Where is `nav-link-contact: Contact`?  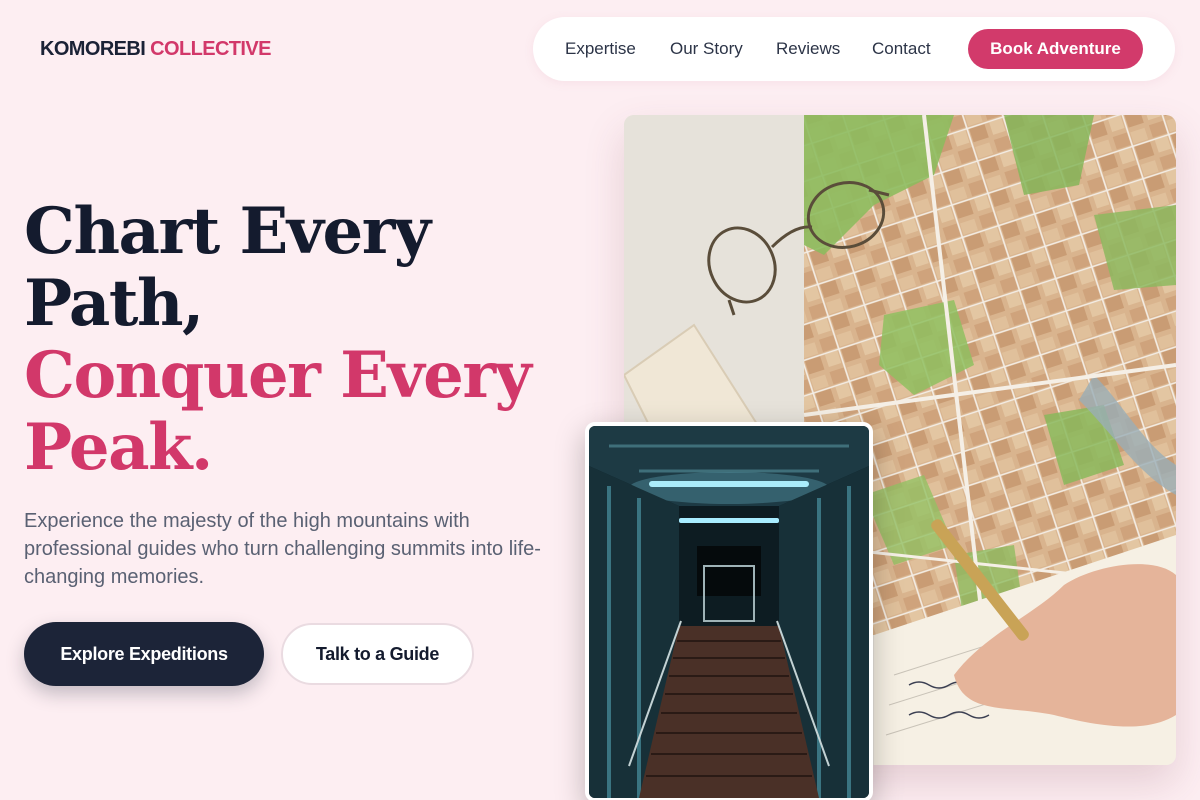
nav-link-contact: Contact is located at coordinates (901, 49).